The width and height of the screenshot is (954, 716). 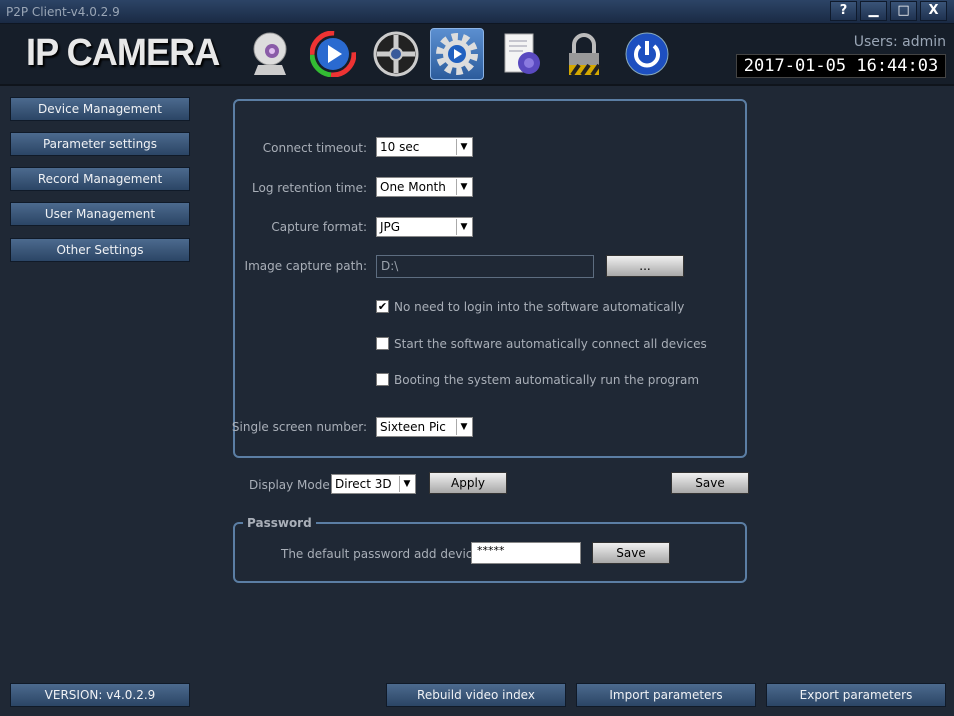 What do you see at coordinates (270, 54) in the screenshot?
I see `webcam-icon` at bounding box center [270, 54].